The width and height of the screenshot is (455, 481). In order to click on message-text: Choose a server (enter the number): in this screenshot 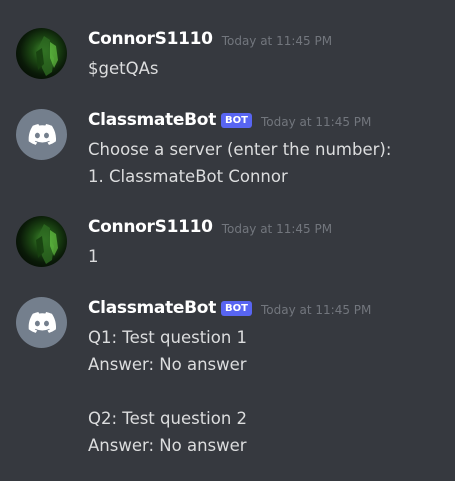, I will do `click(240, 149)`.